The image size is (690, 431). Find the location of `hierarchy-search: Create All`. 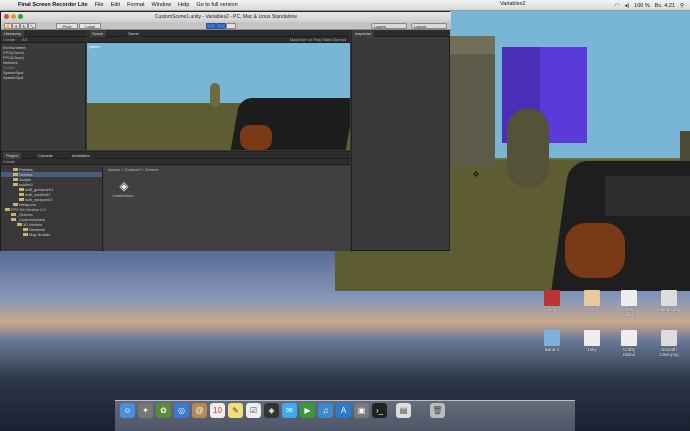

hierarchy-search: Create All is located at coordinates (43, 40).